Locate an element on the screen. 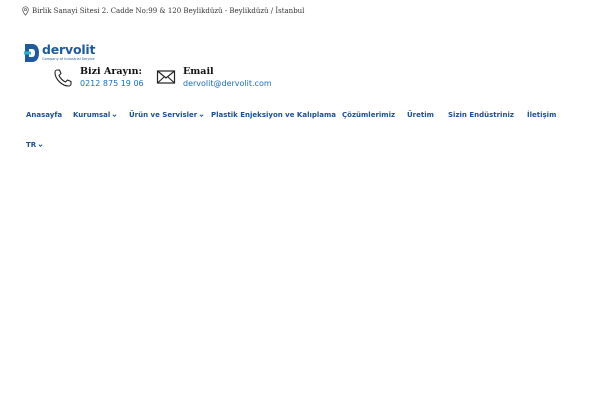 This screenshot has height=400, width=600. nav-item-label: Çözümlerimiz is located at coordinates (369, 115).